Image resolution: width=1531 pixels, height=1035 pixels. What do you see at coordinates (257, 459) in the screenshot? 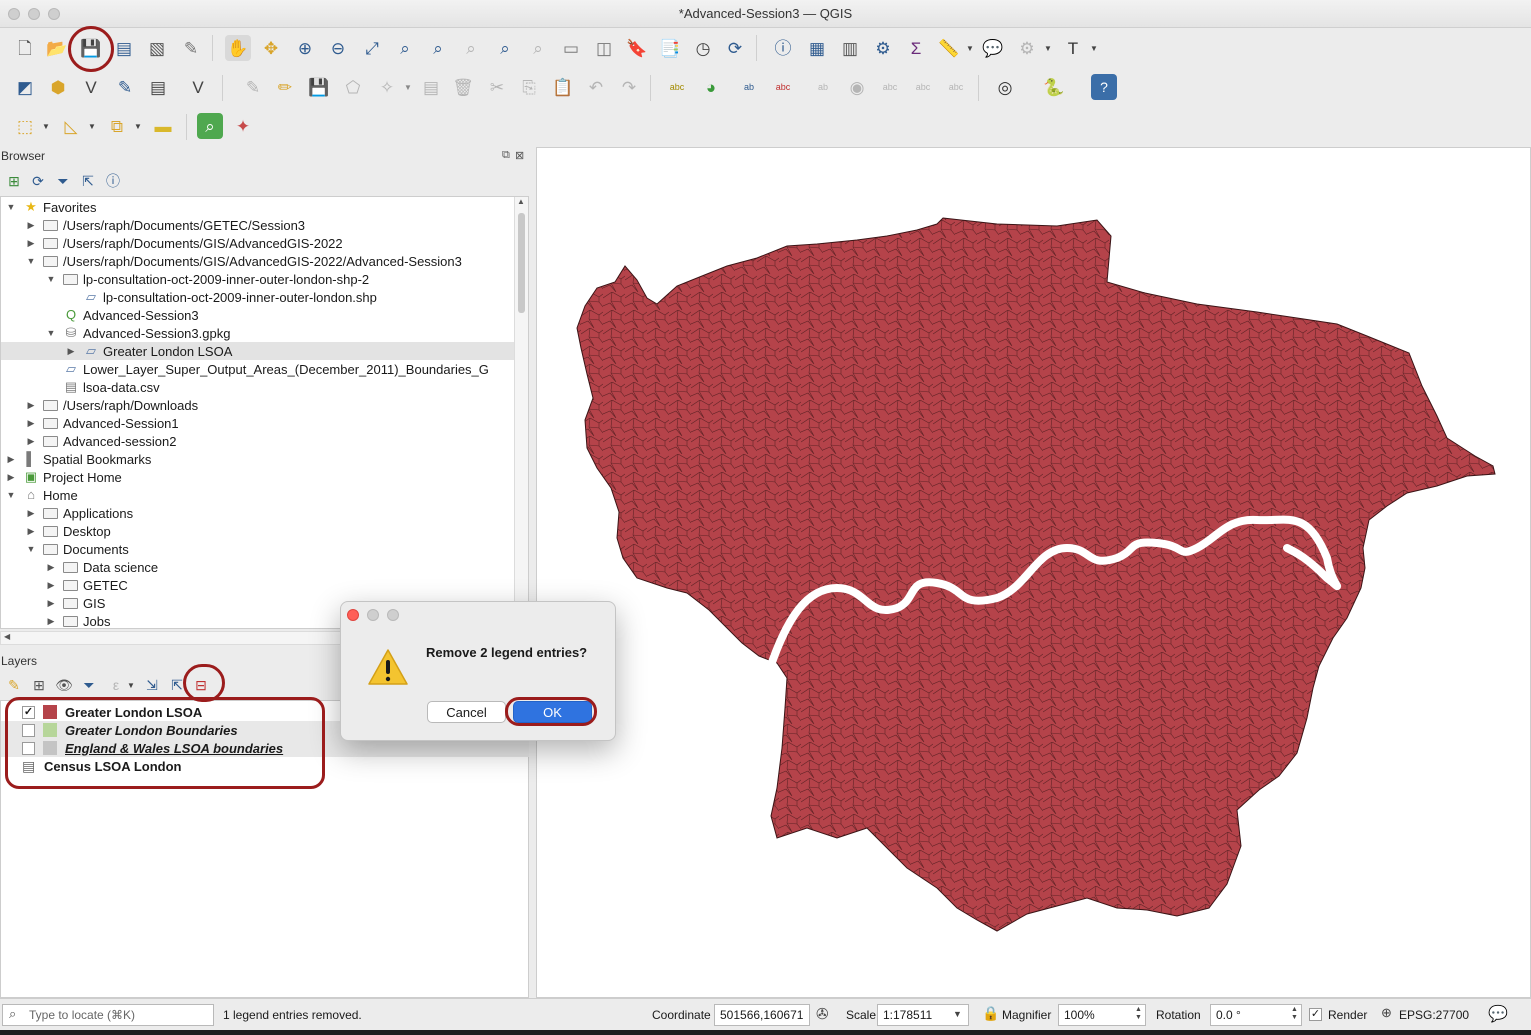
I see `browser-item: ▶ ▌ Spatial Bookmarks` at bounding box center [257, 459].